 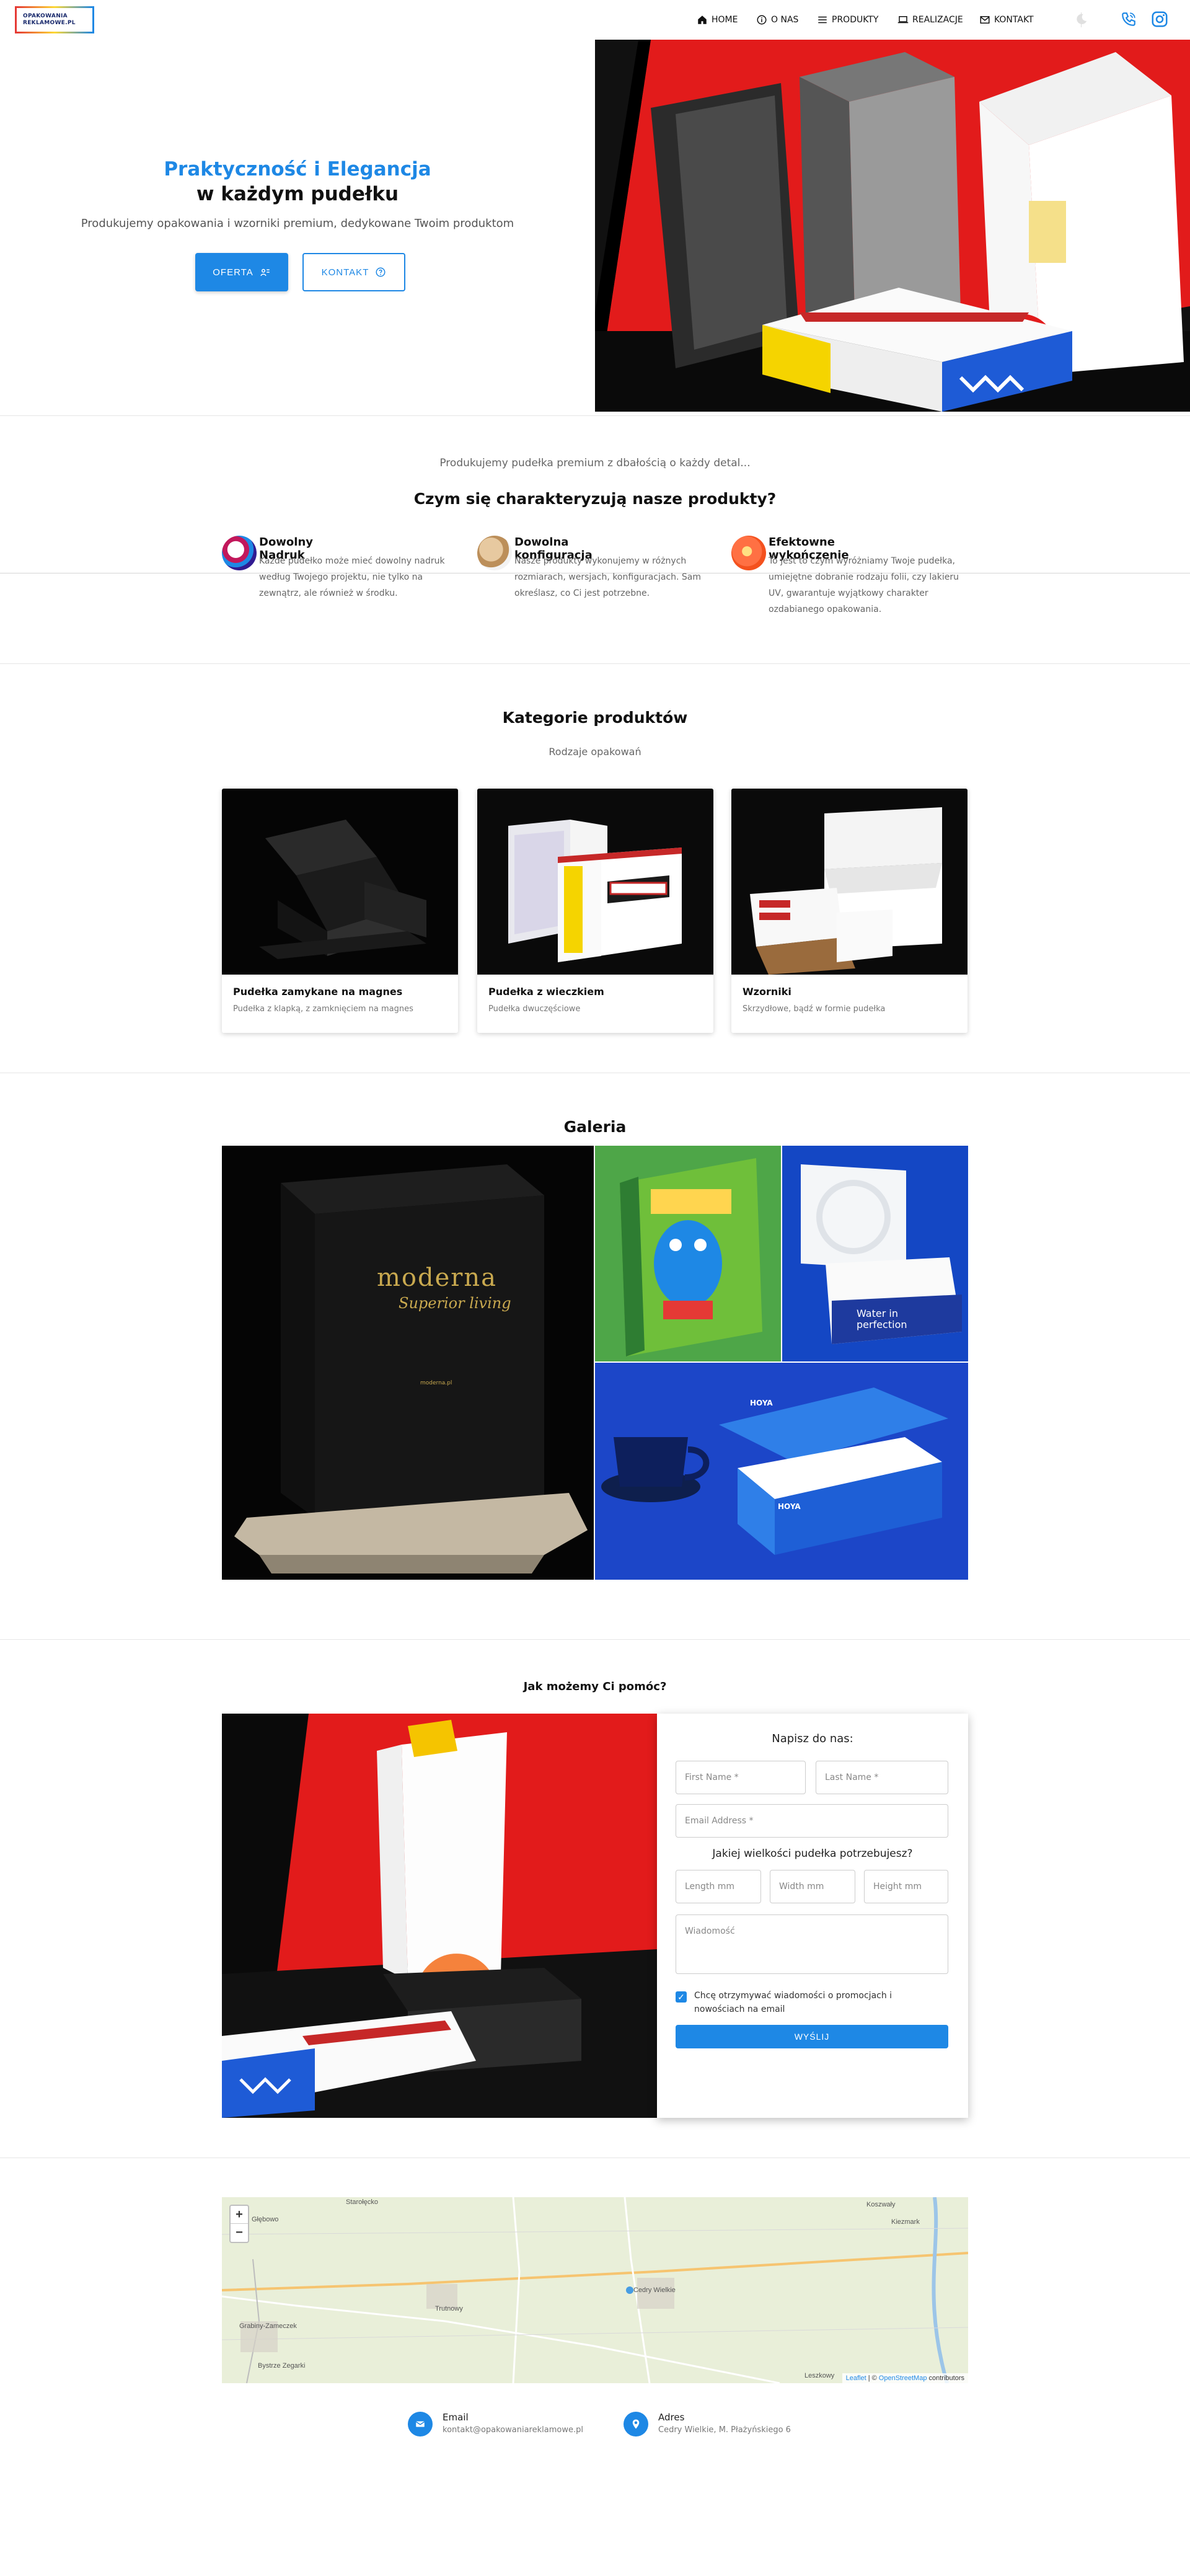 I want to click on offer-button: OFERTA, so click(x=241, y=272).